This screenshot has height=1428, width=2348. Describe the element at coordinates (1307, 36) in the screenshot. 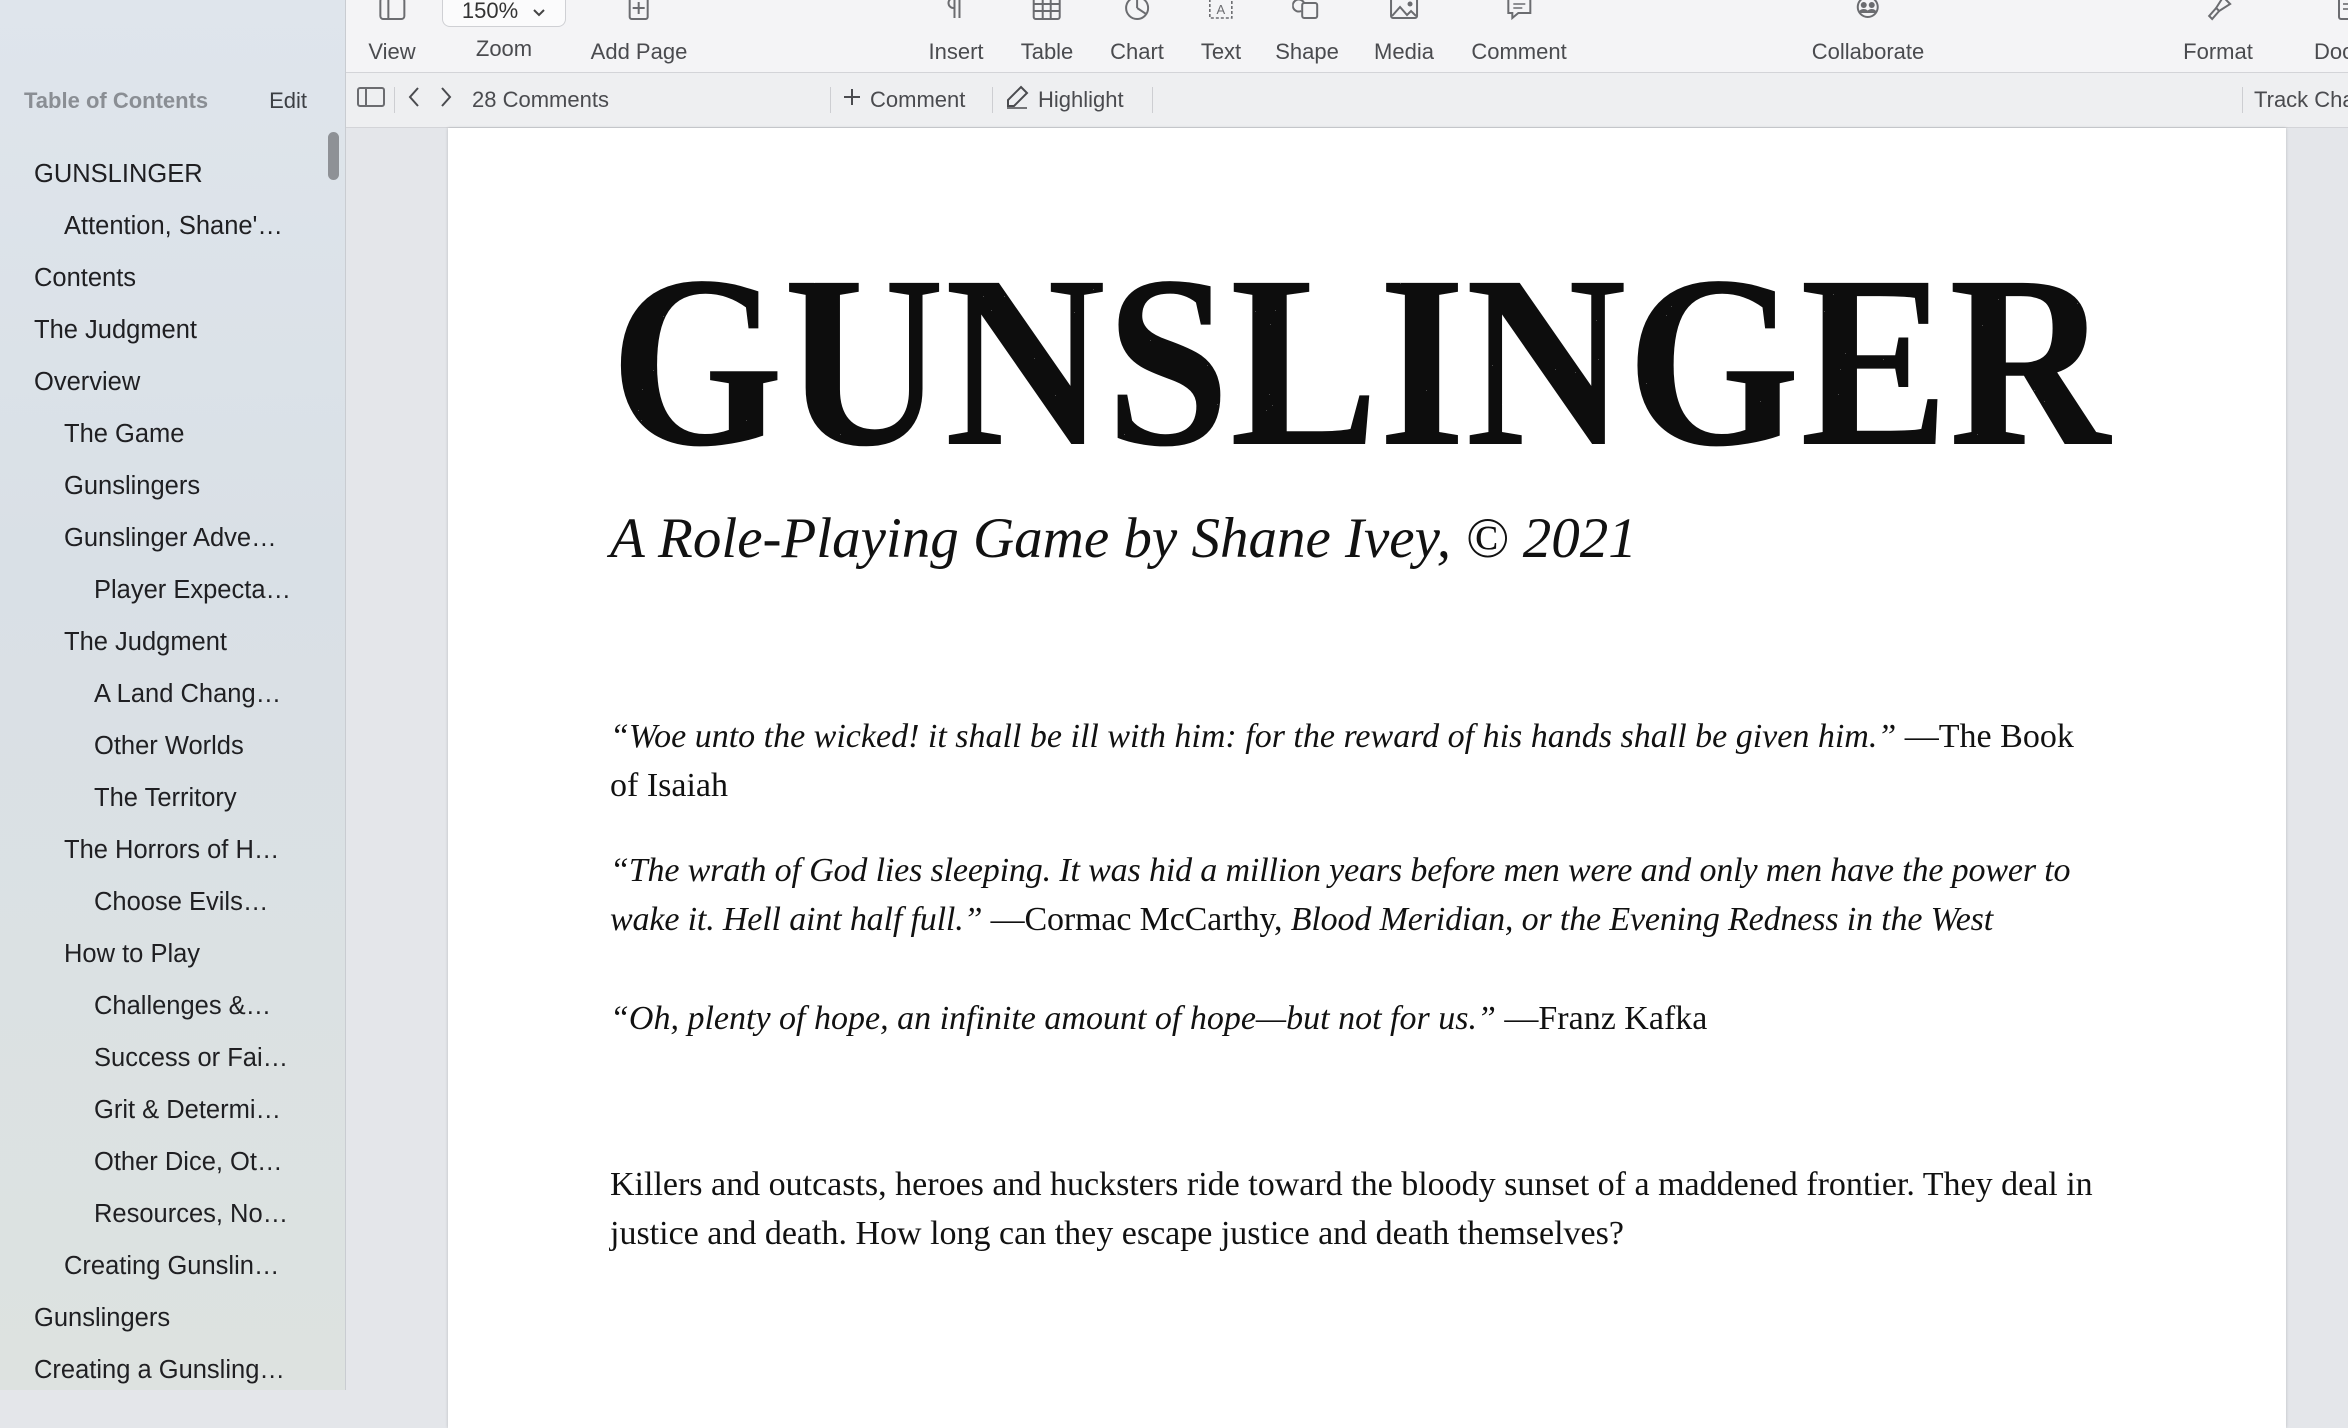

I see `shape-button: Shape` at that location.